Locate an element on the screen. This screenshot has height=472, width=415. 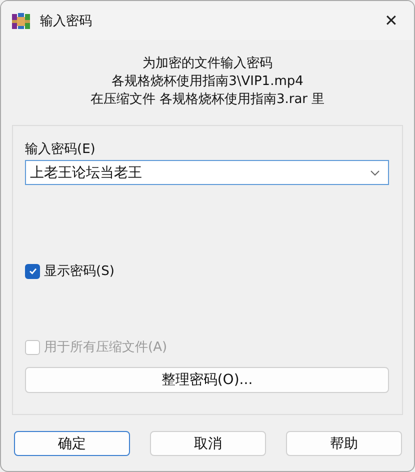
message-text: 在压缩文件 各规格烧杯使用指南3.rar 里 is located at coordinates (207, 100).